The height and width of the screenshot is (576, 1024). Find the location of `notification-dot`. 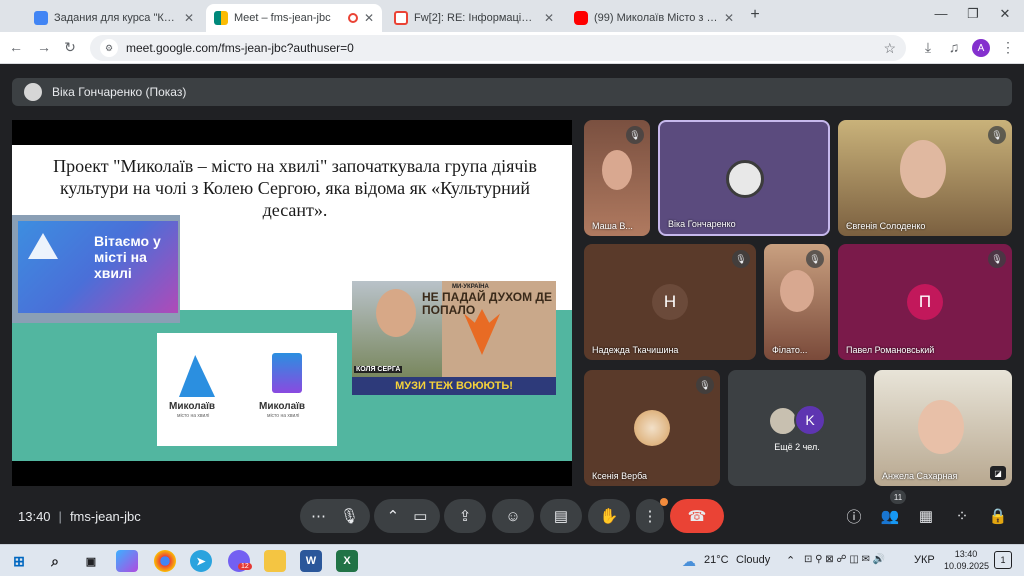

notification-dot is located at coordinates (664, 502).